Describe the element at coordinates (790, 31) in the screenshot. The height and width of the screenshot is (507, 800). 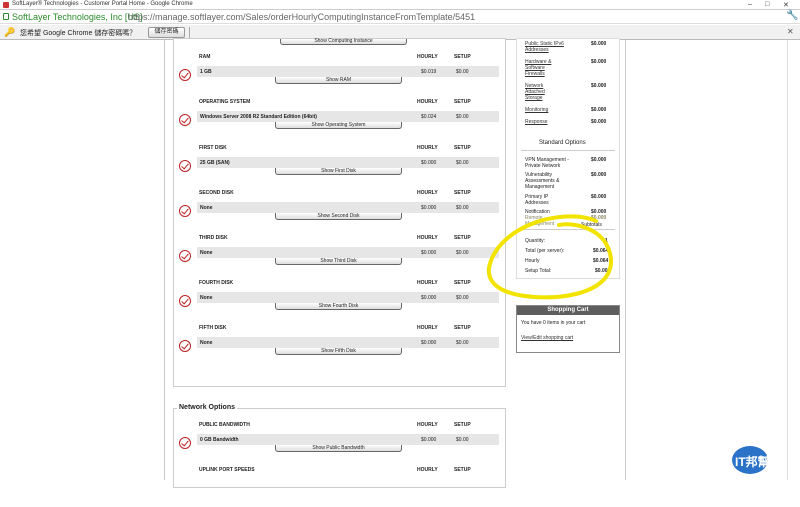
I see `infobar-close-icon: ✕` at that location.